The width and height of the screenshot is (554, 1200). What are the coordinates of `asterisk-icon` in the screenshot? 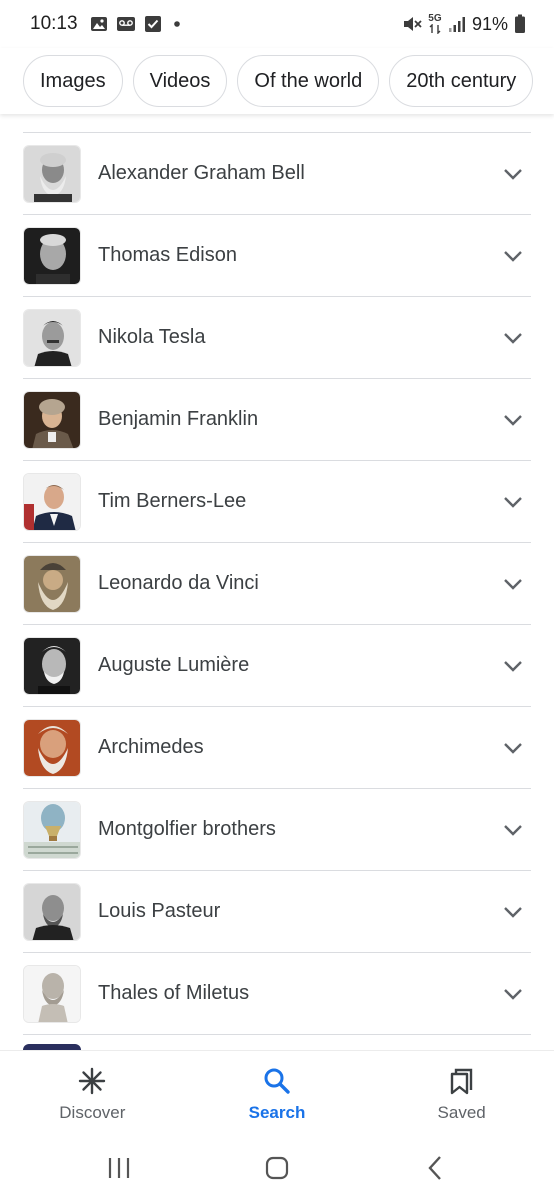 It's located at (92, 1081).